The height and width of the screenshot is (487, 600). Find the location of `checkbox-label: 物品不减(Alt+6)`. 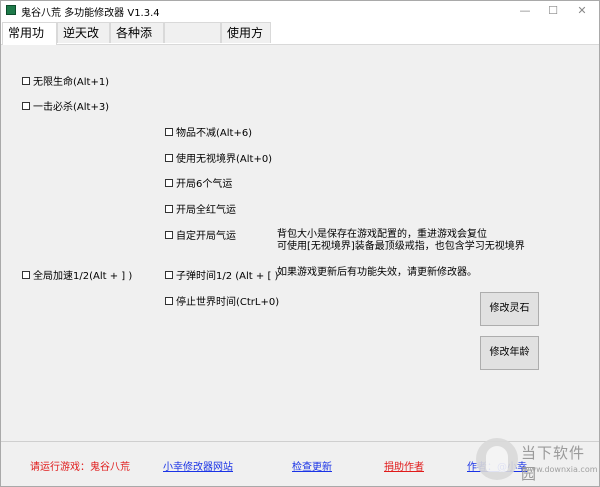

checkbox-label: 物品不减(Alt+6) is located at coordinates (214, 133).